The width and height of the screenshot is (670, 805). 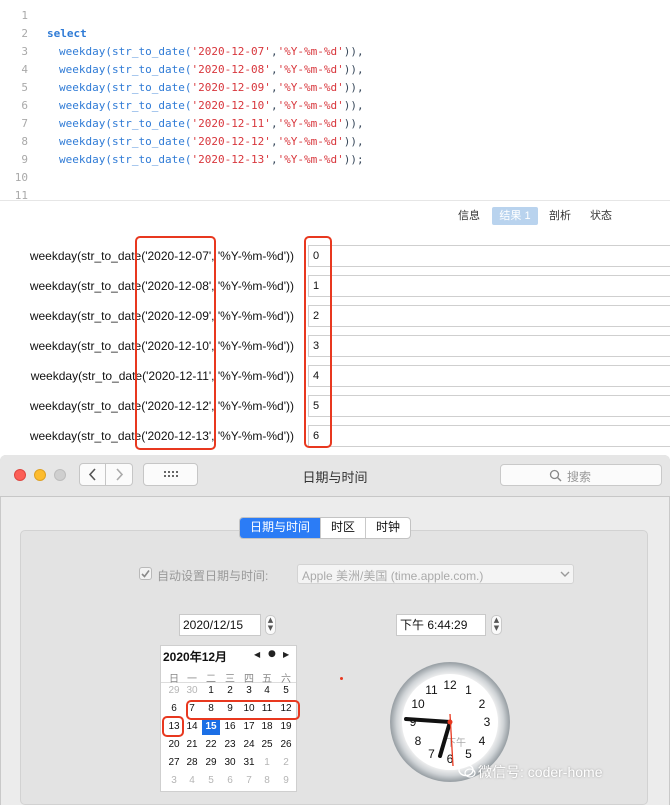 What do you see at coordinates (174, 745) in the screenshot?
I see `calendar-day: 20` at bounding box center [174, 745].